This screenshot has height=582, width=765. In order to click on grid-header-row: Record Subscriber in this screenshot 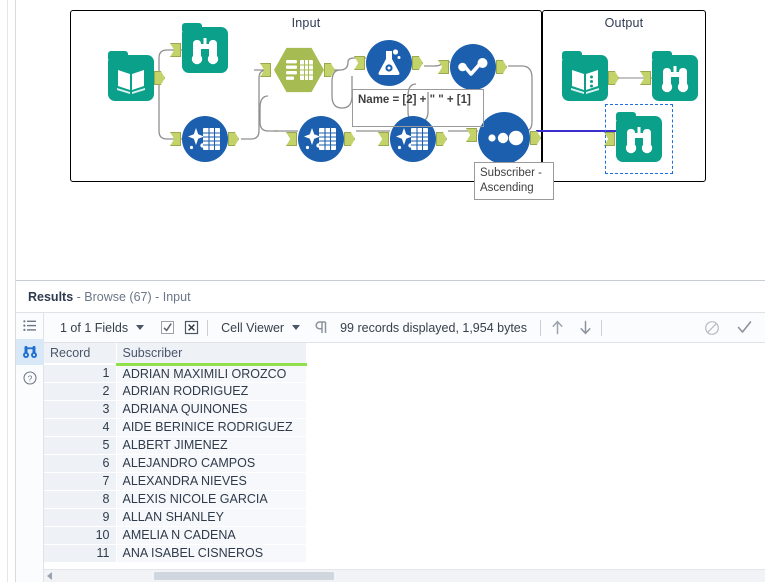, I will do `click(175, 354)`.